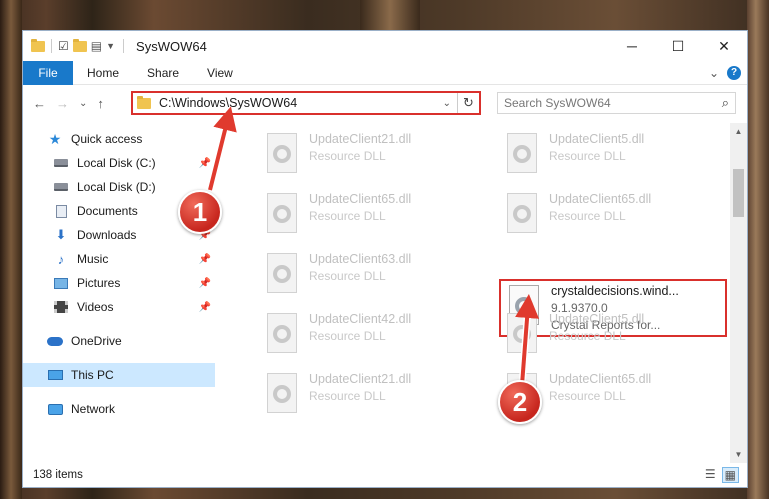 This screenshot has height=499, width=769. Describe the element at coordinates (61, 211) in the screenshot. I see `documents-icon` at that location.